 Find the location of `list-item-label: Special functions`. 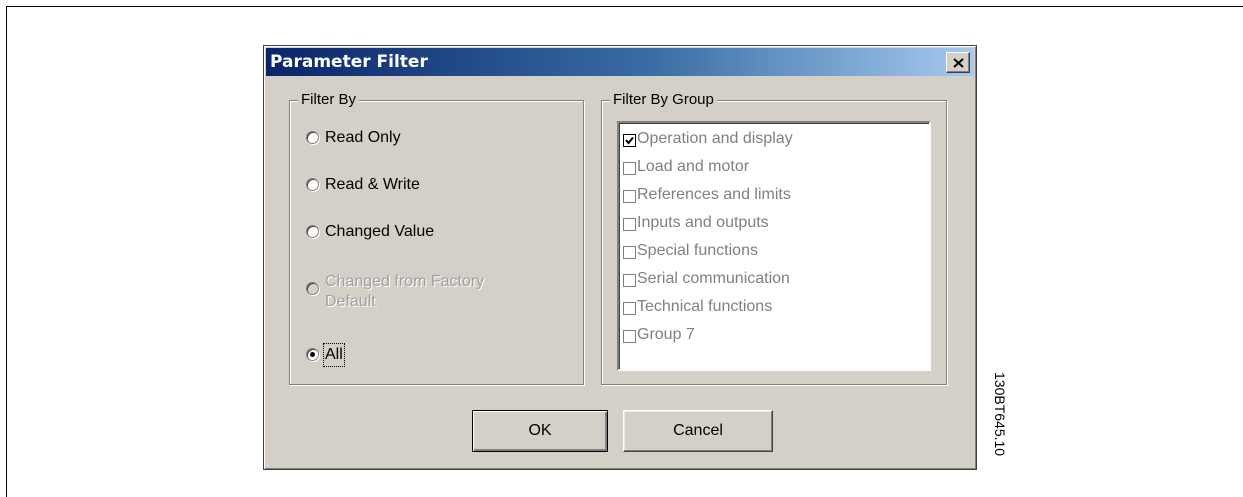

list-item-label: Special functions is located at coordinates (697, 250).